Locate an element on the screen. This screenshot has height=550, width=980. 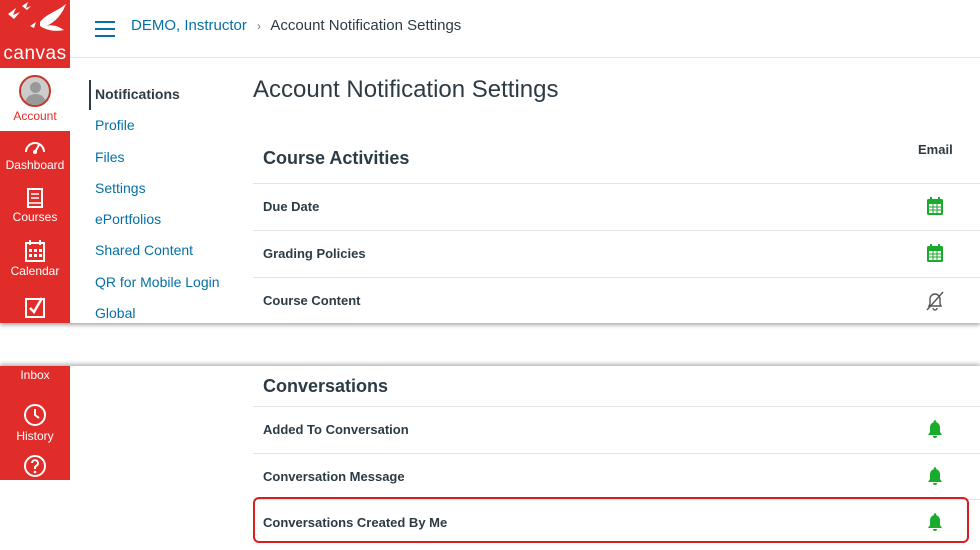
speedometer-icon is located at coordinates (35, 148).